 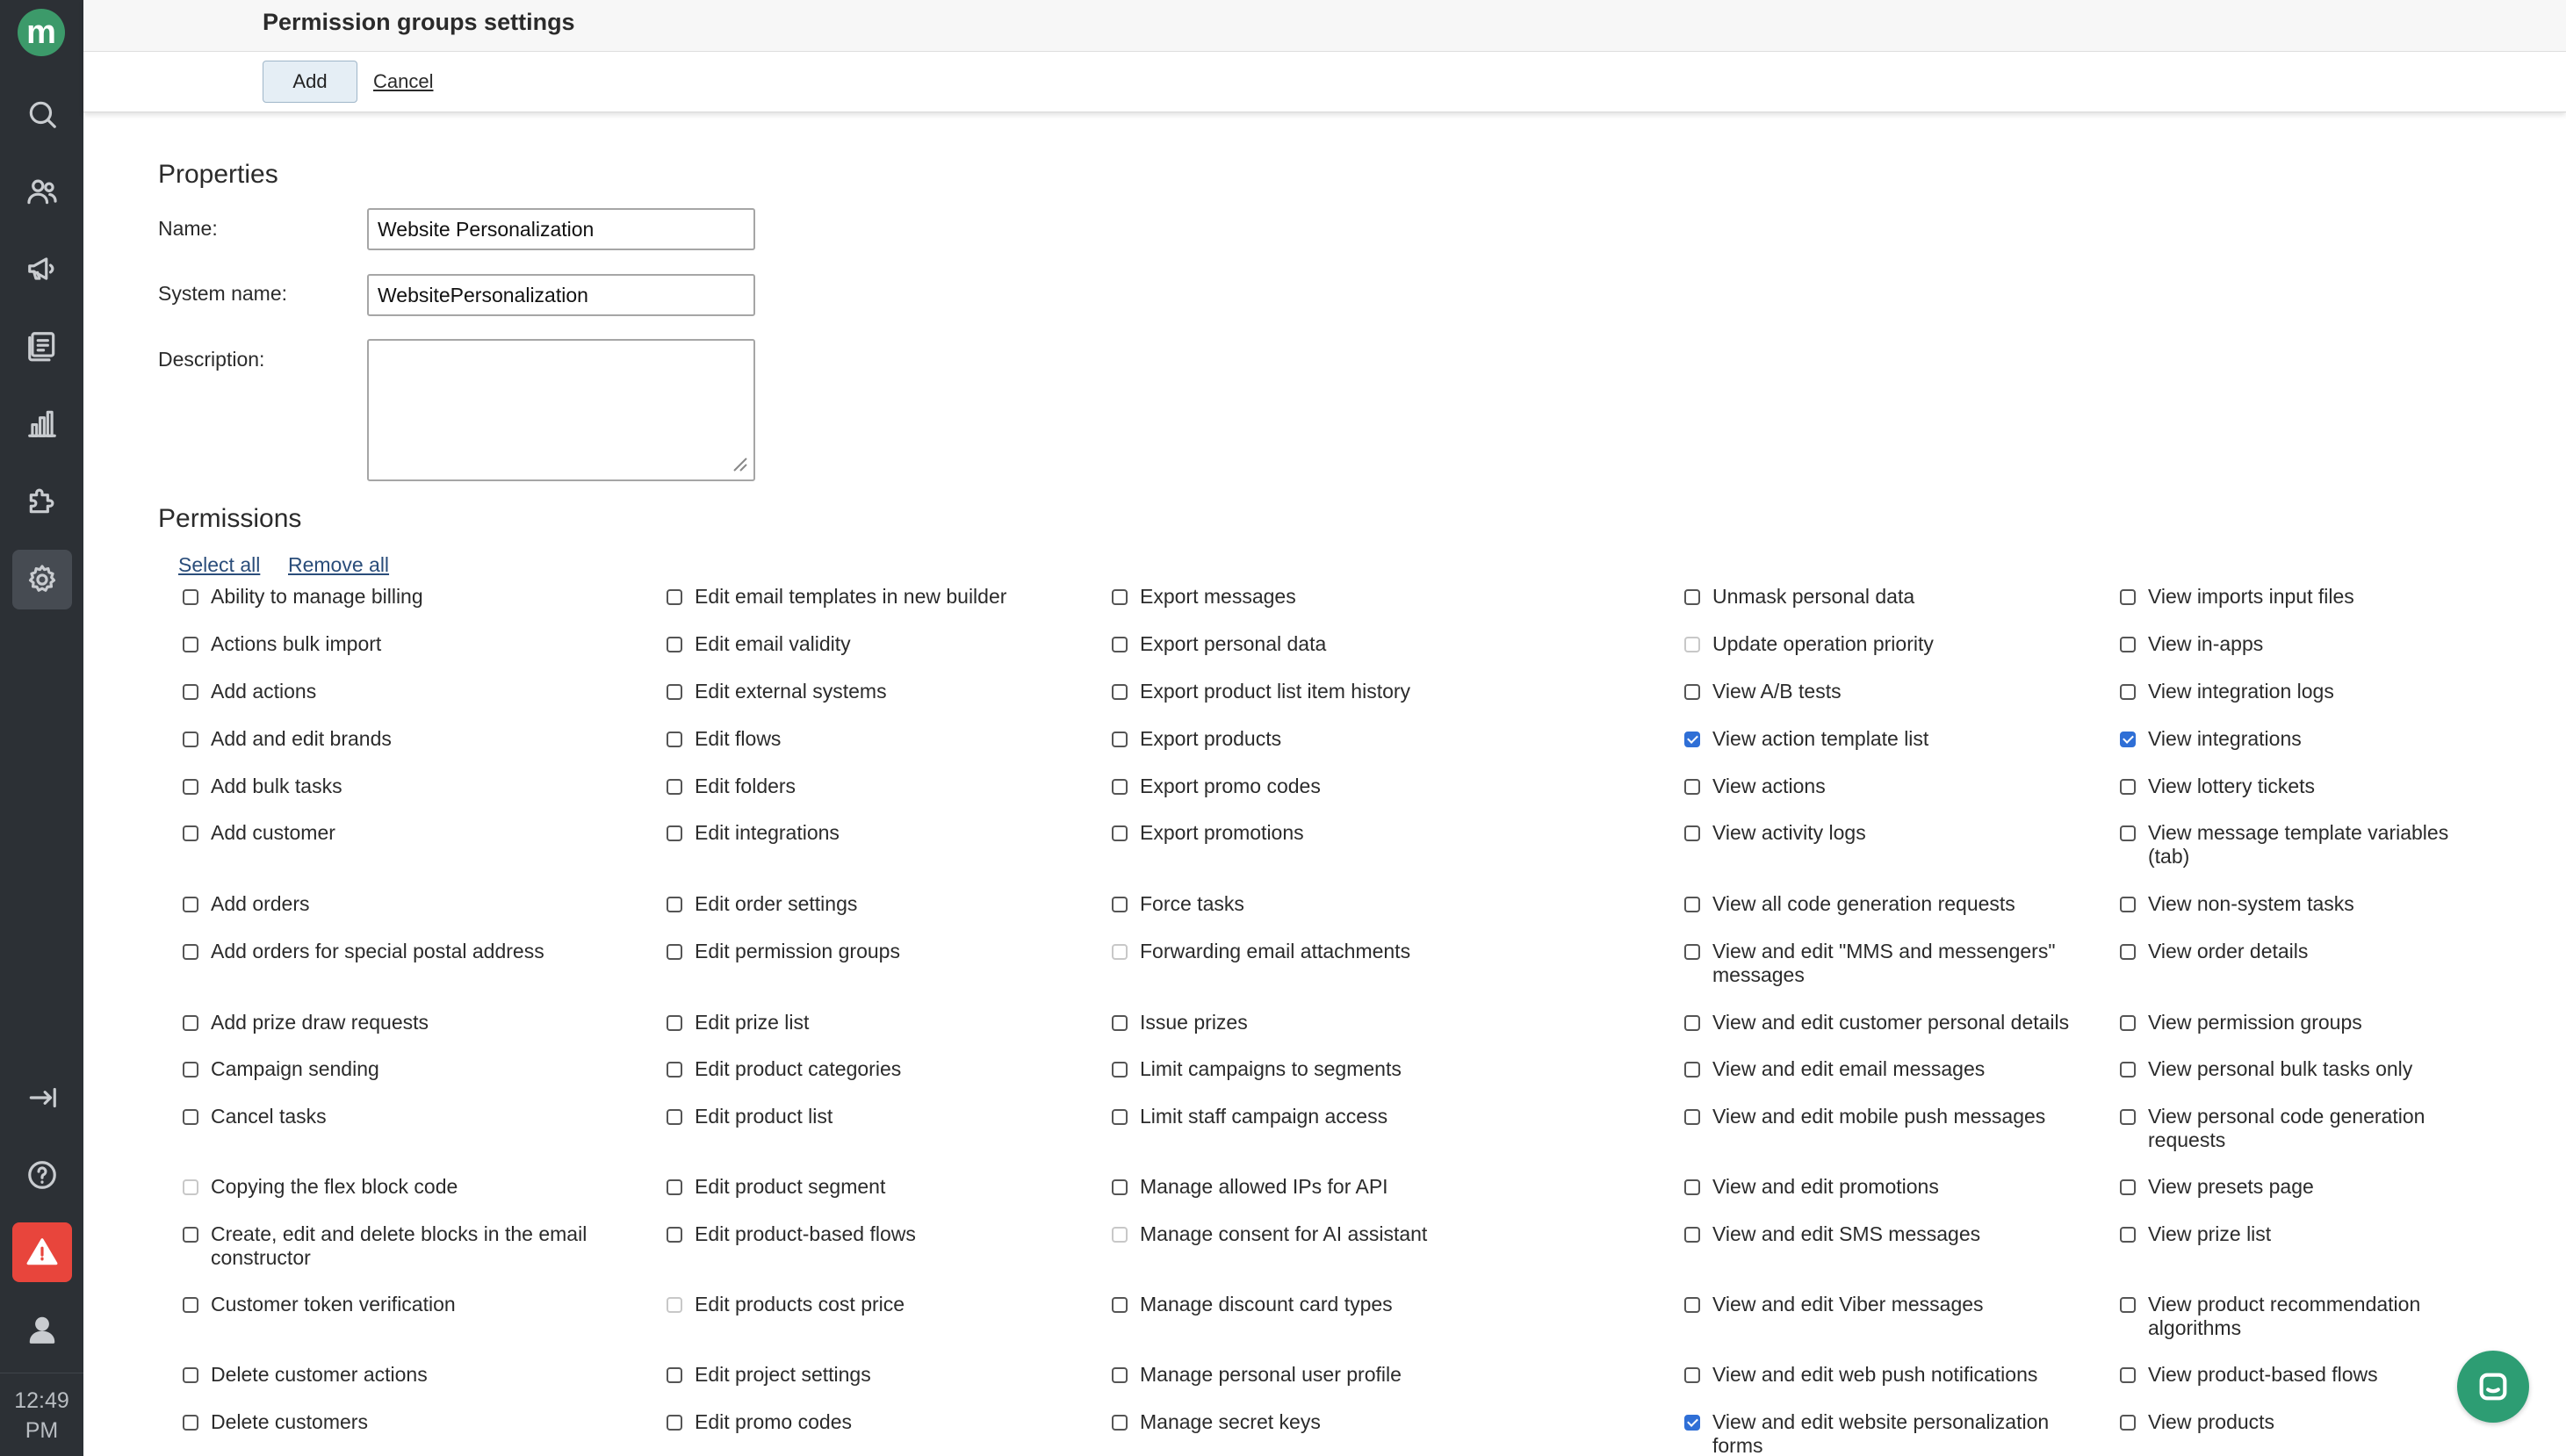 What do you see at coordinates (42, 269) in the screenshot?
I see `nav-campaigns` at bounding box center [42, 269].